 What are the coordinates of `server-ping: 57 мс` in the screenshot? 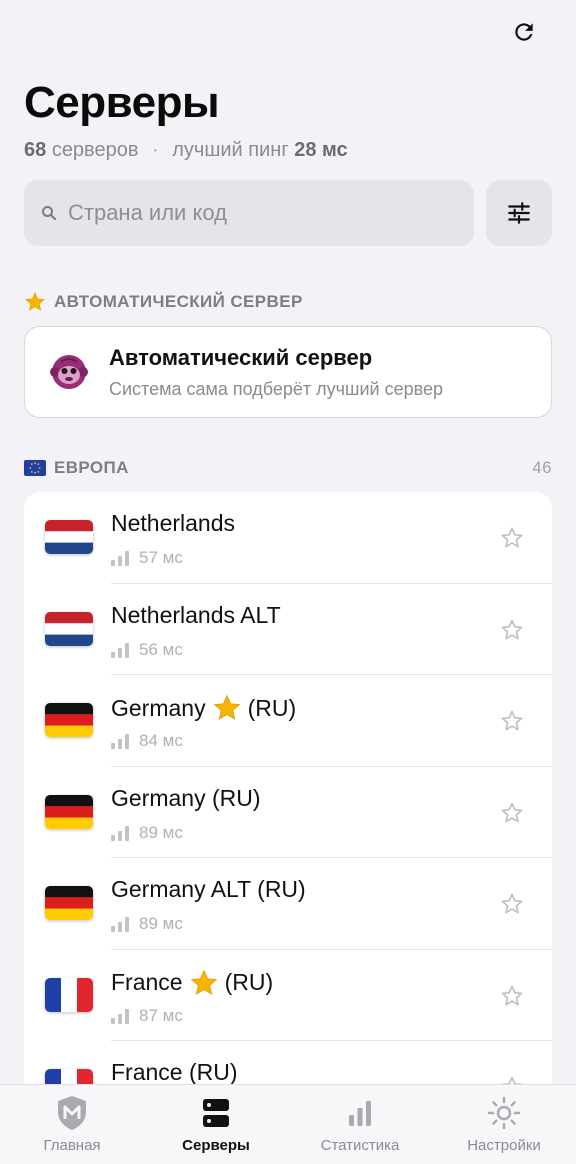 It's located at (147, 558).